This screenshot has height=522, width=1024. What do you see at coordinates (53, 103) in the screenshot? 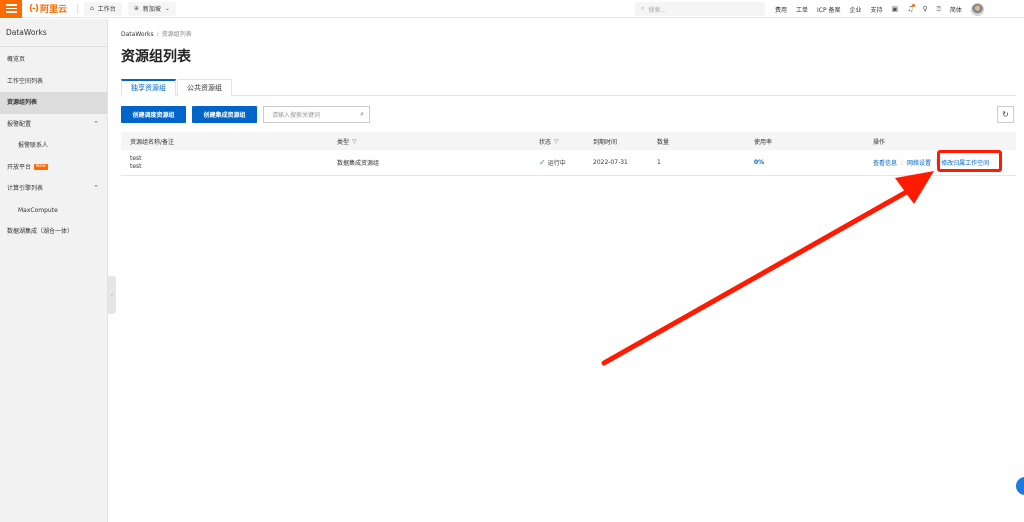
I see `sidebar-item-resource-groups: 资源组列表` at bounding box center [53, 103].